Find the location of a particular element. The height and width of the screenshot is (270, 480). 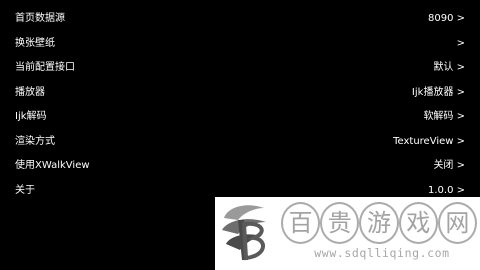

setting-label: 关于 is located at coordinates (25, 190).